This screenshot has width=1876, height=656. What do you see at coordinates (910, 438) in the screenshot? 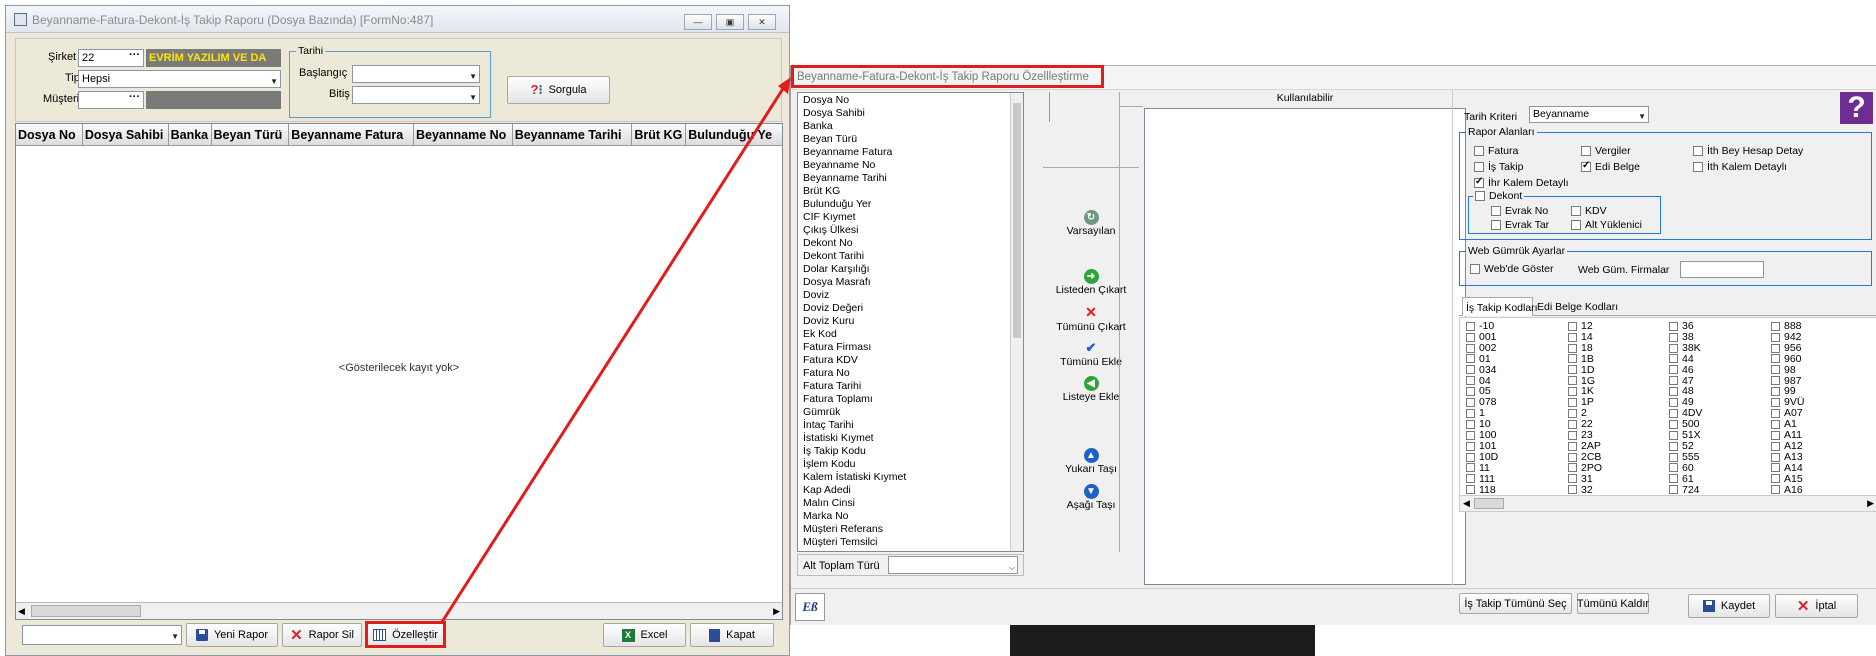
I see `field-list-item: İstatiski Kıymet` at bounding box center [910, 438].